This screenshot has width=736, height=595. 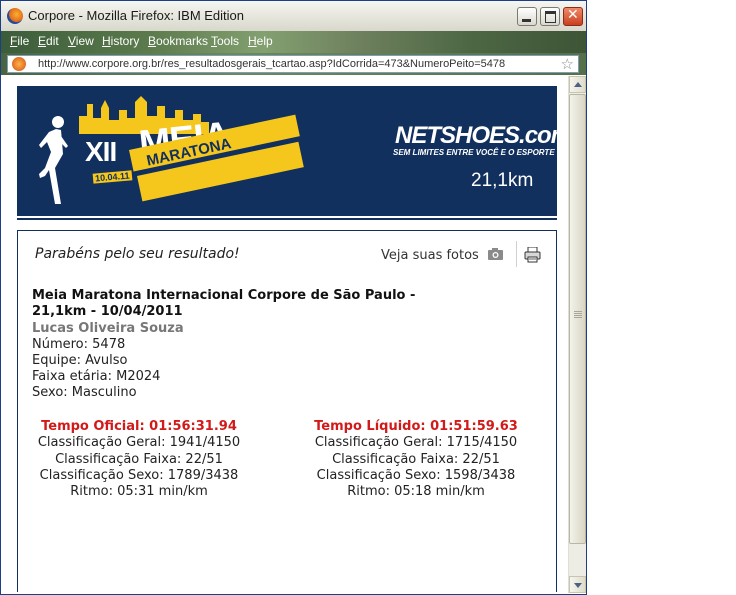 What do you see at coordinates (53, 160) in the screenshot?
I see `runner-icon` at bounding box center [53, 160].